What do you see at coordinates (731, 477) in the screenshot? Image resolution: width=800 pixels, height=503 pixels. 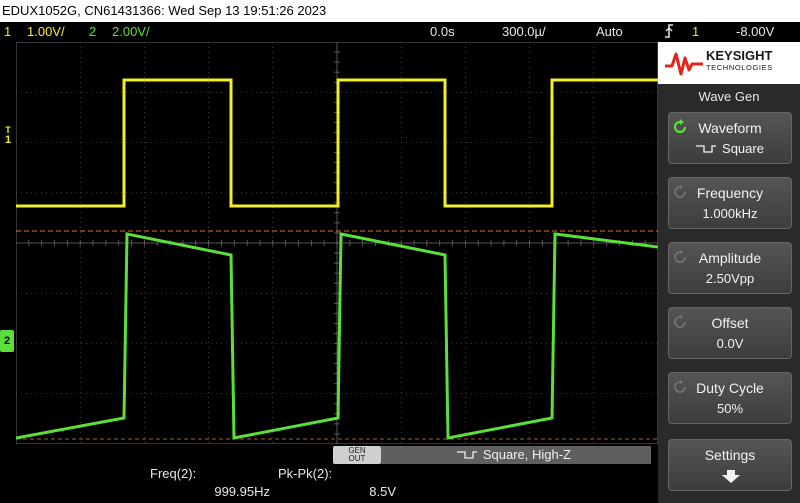 I see `arrow-down-icon` at bounding box center [731, 477].